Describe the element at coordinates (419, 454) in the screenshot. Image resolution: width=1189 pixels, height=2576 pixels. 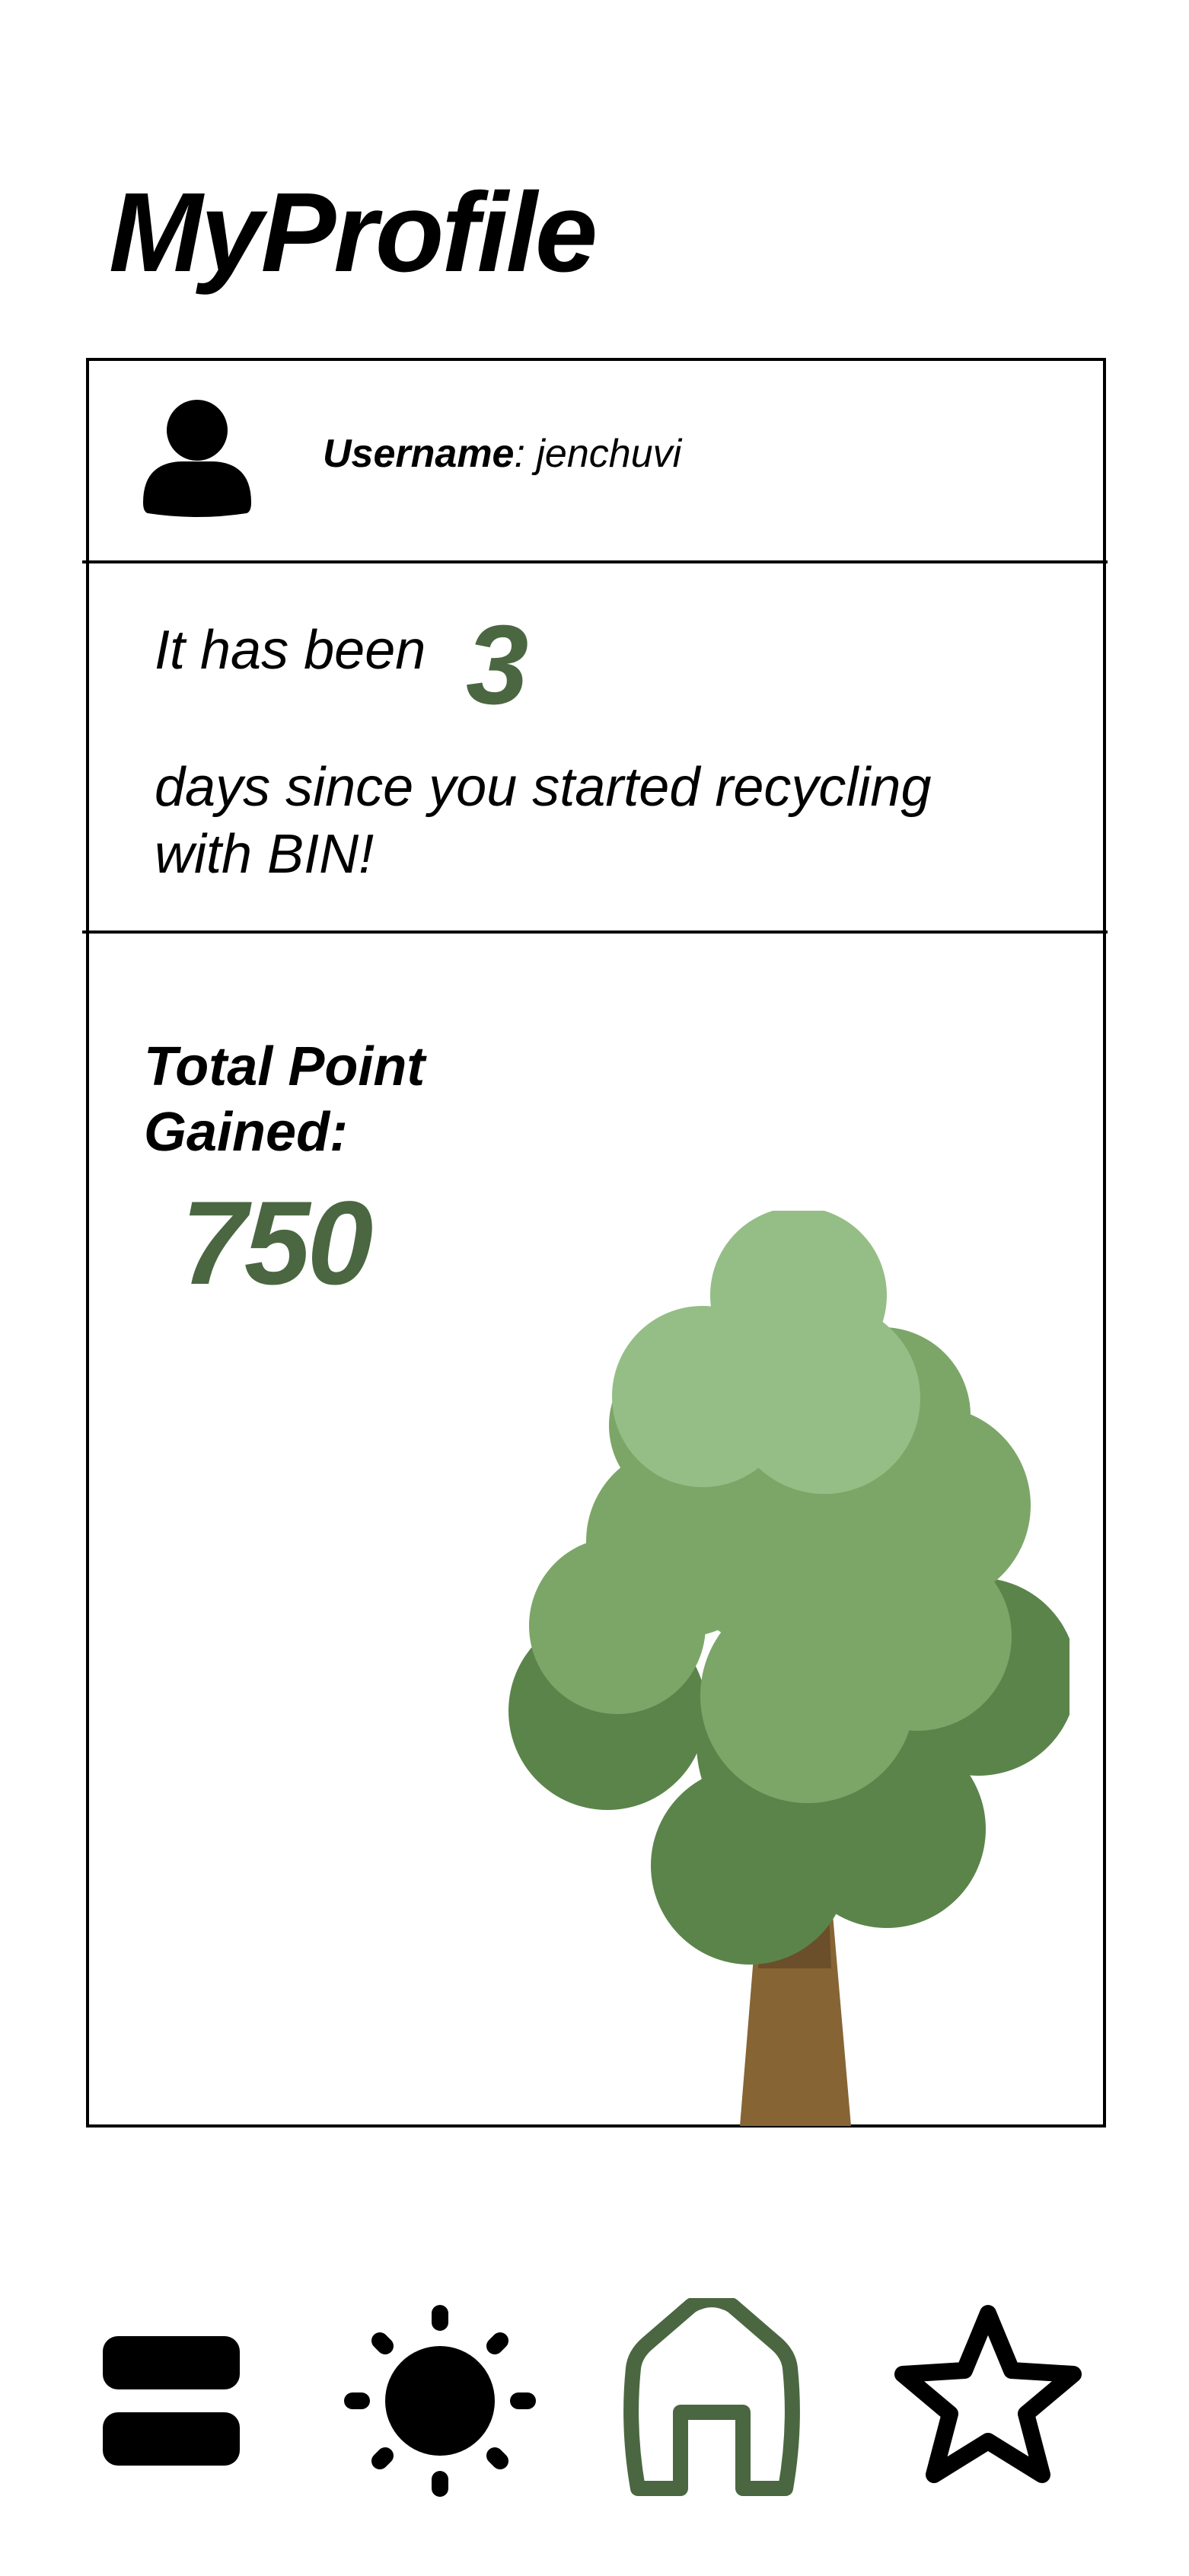
I see `username-label: Username` at that location.